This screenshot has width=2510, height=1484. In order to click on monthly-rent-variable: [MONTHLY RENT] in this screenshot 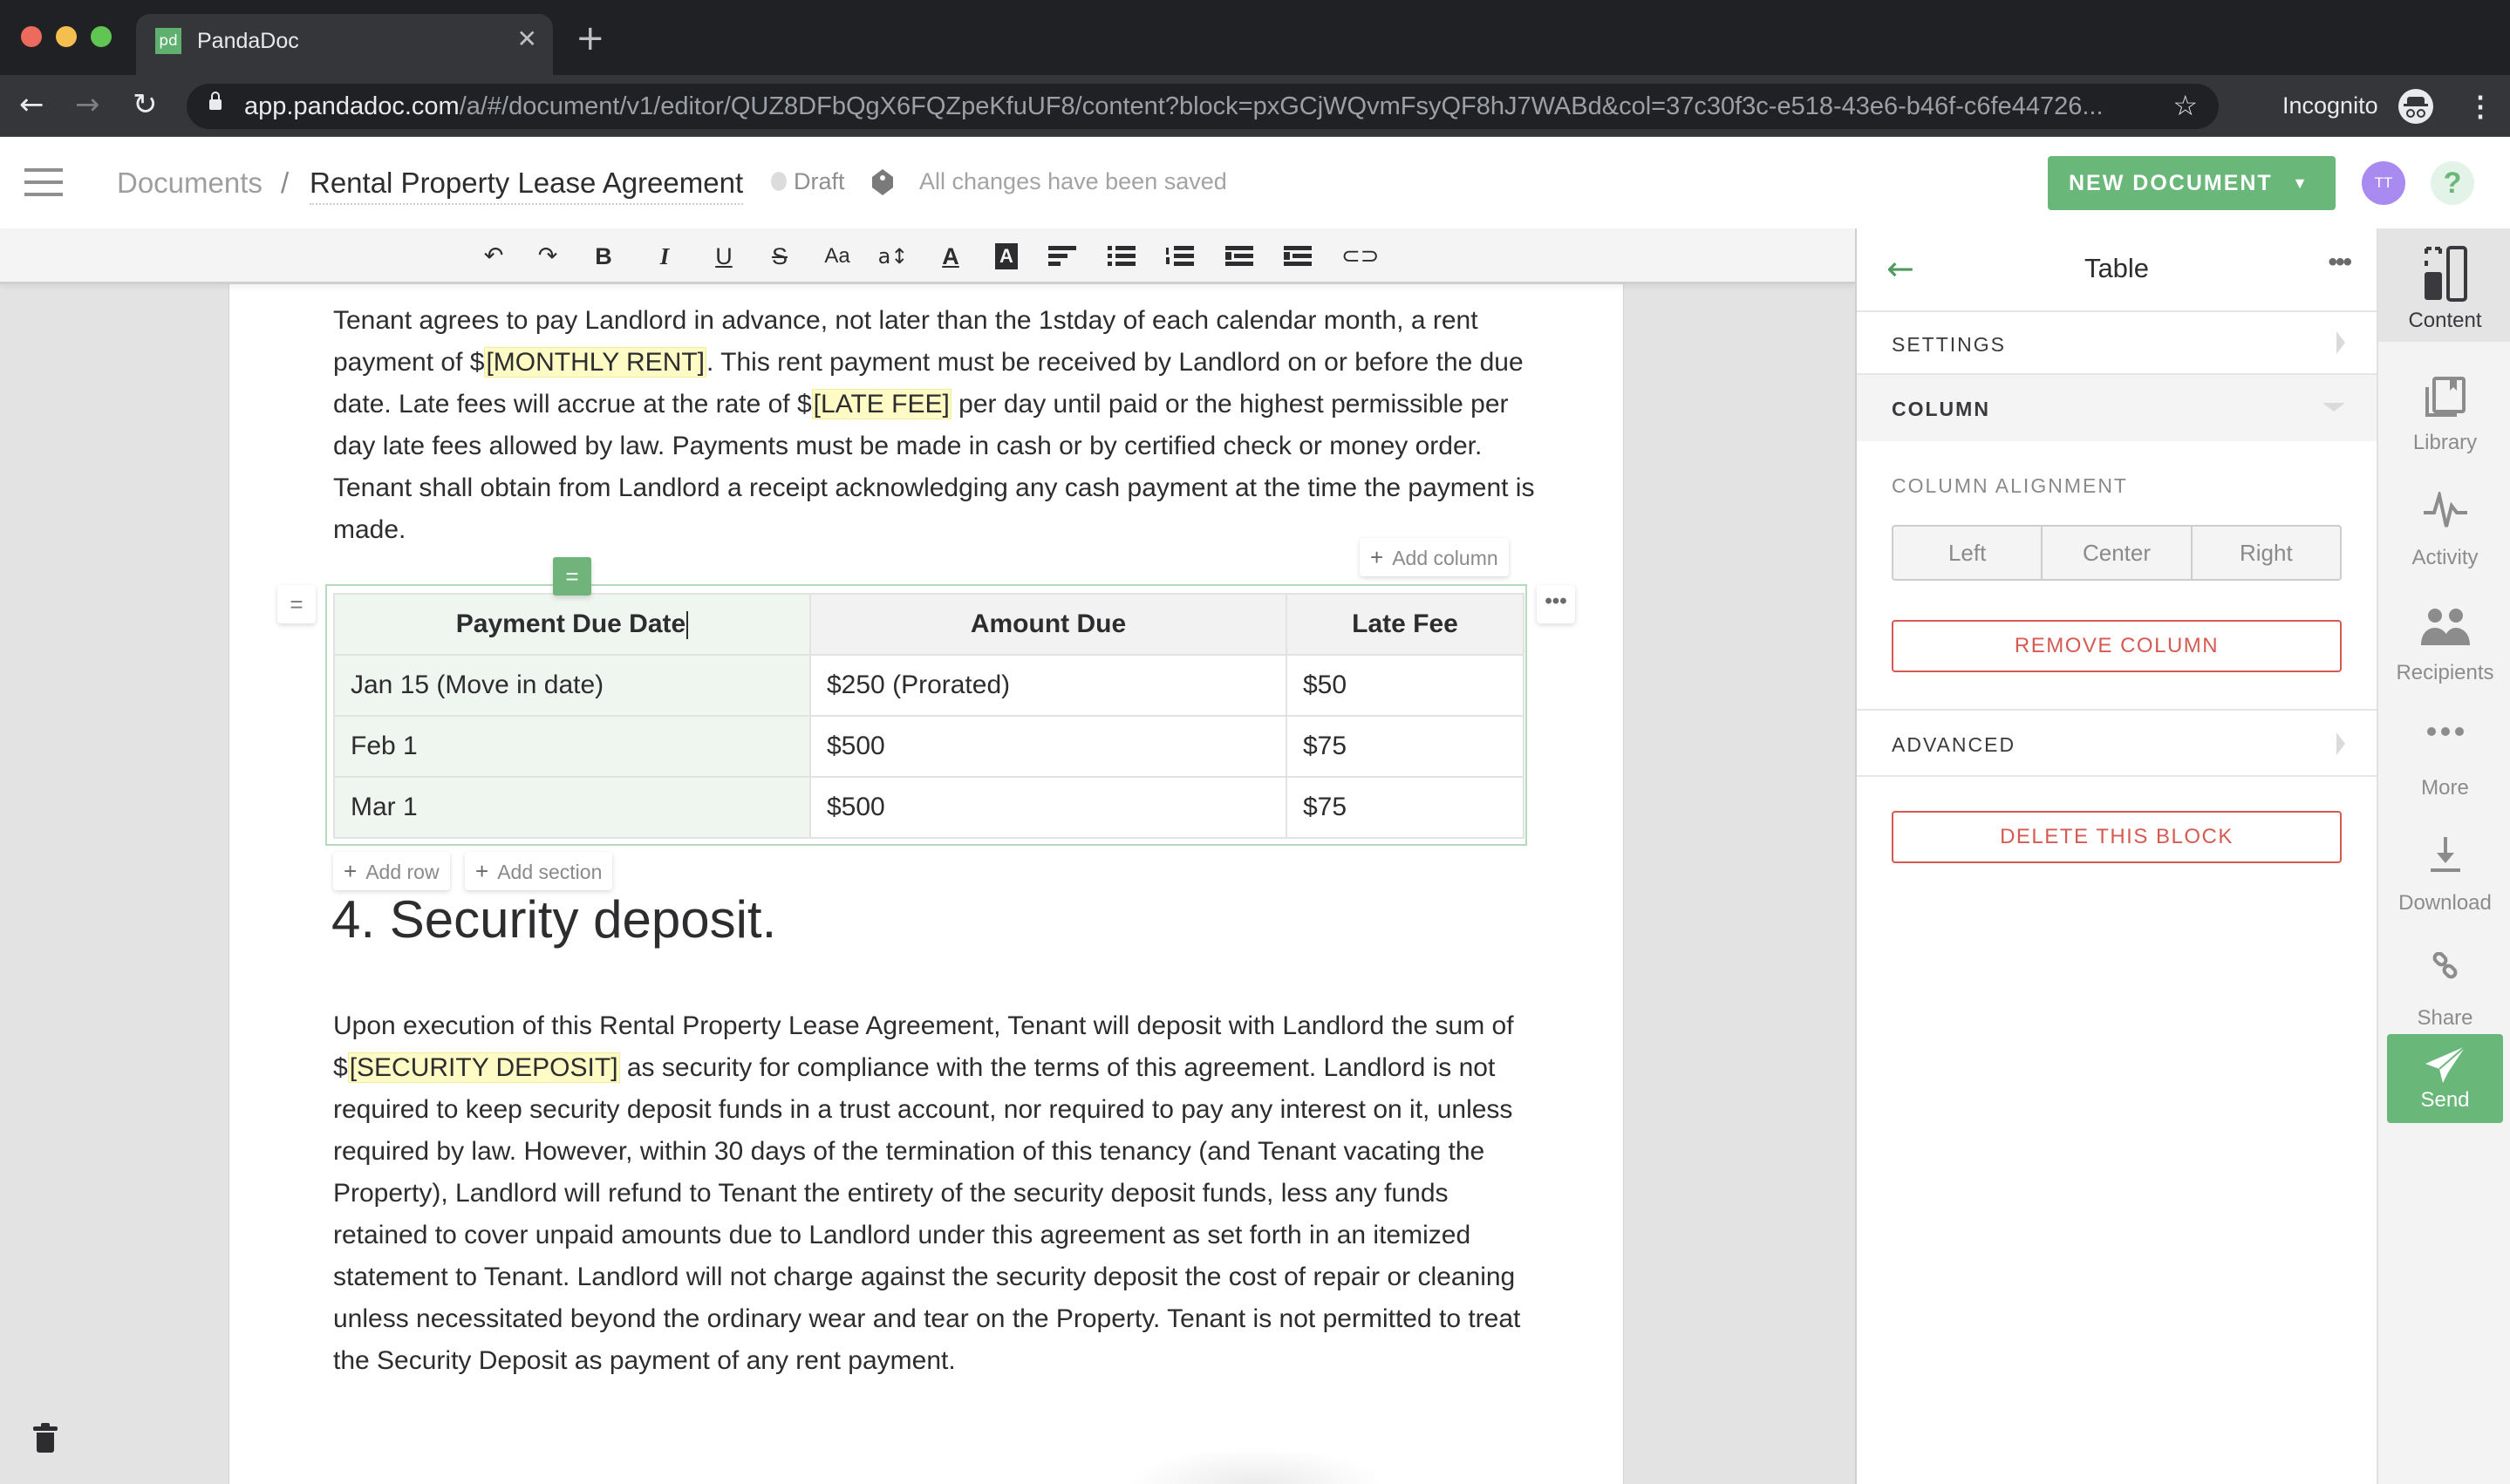, I will do `click(595, 362)`.